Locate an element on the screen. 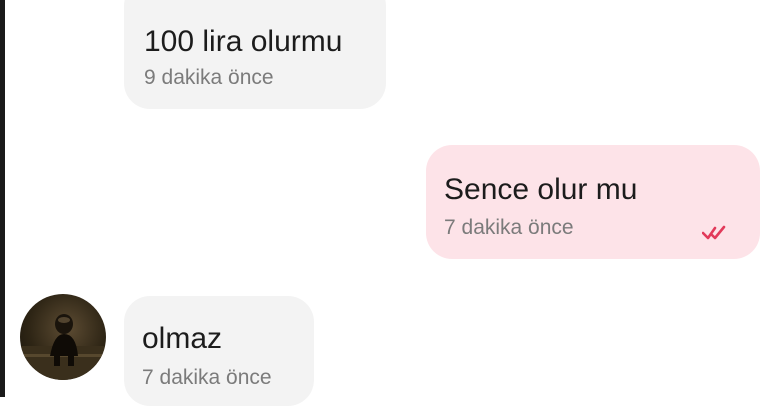  avatar is located at coordinates (63, 337).